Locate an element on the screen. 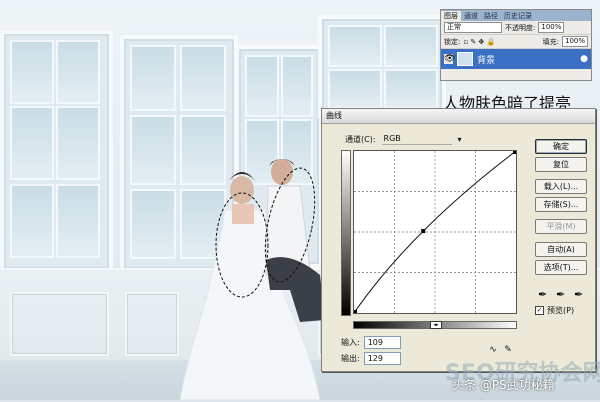 The height and width of the screenshot is (402, 600). curve-graph is located at coordinates (435, 232).